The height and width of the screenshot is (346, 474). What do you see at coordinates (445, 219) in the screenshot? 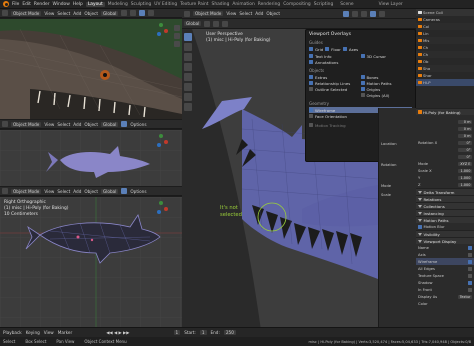
I see `motion-paths-panel: Motion Paths` at bounding box center [445, 219].